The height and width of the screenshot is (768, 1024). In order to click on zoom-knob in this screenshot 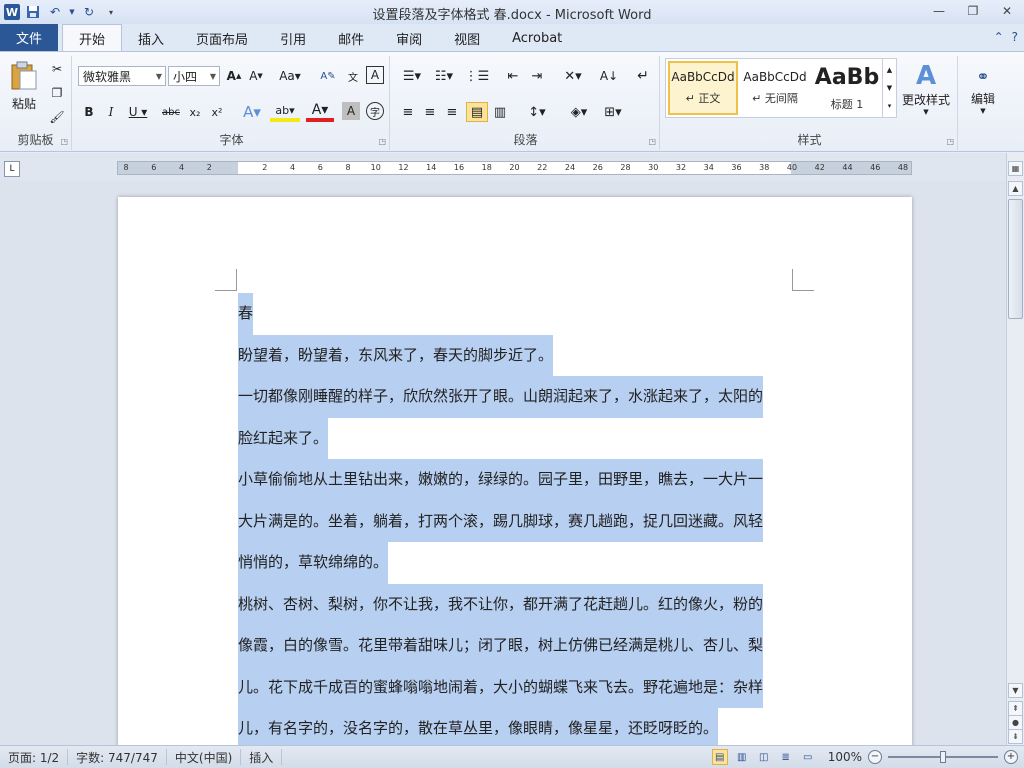, I will do `click(943, 757)`.